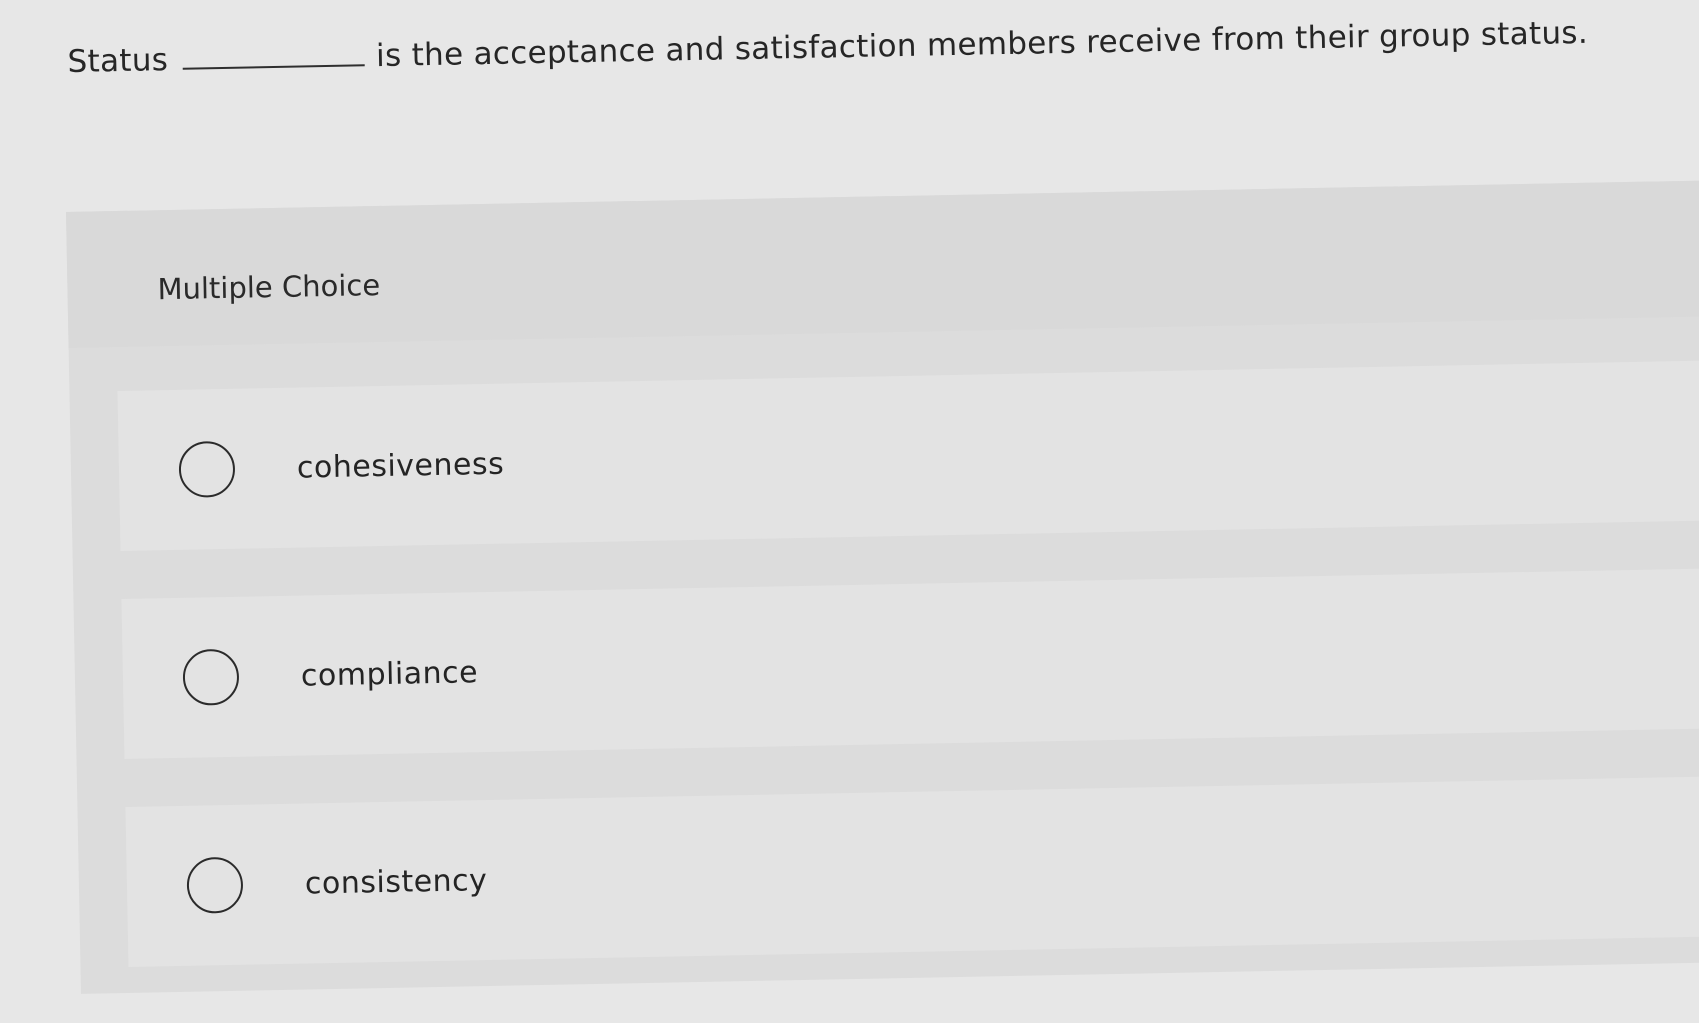 This screenshot has height=1023, width=1699. Describe the element at coordinates (273, 67) in the screenshot. I see `answer-blank` at that location.